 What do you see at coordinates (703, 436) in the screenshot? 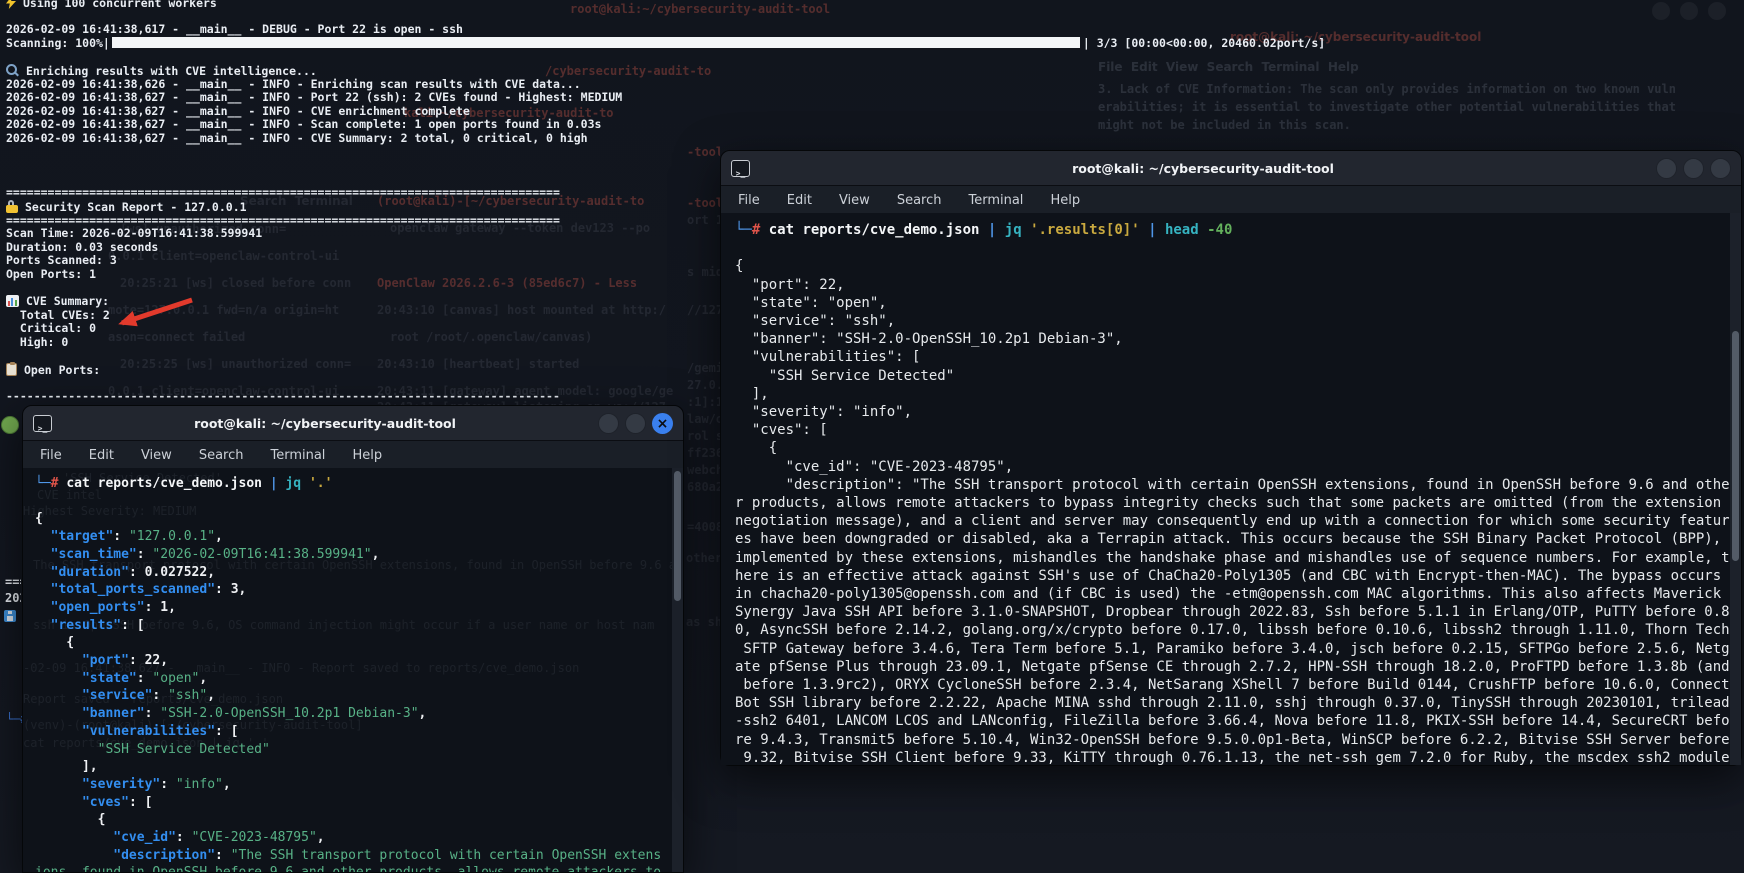
I see `ghost-text: rol servi` at bounding box center [703, 436].